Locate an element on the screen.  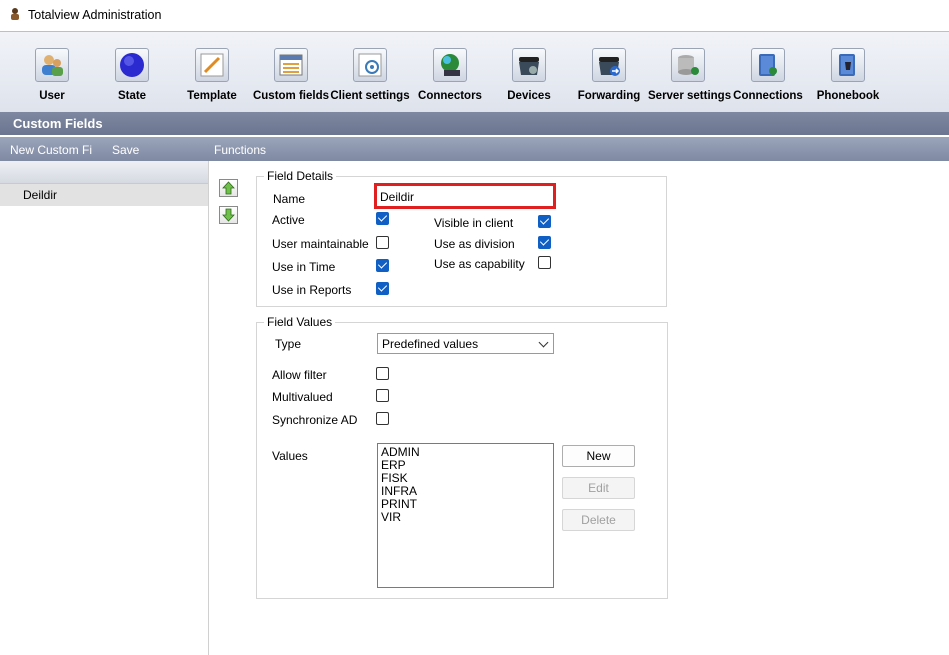
phonebook-icon is located at coordinates (847, 65).